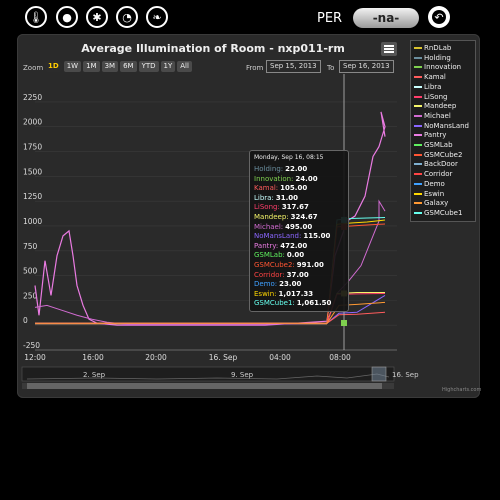  Describe the element at coordinates (296, 169) in the screenshot. I see `tooltip-series-value: 22.00` at that location.